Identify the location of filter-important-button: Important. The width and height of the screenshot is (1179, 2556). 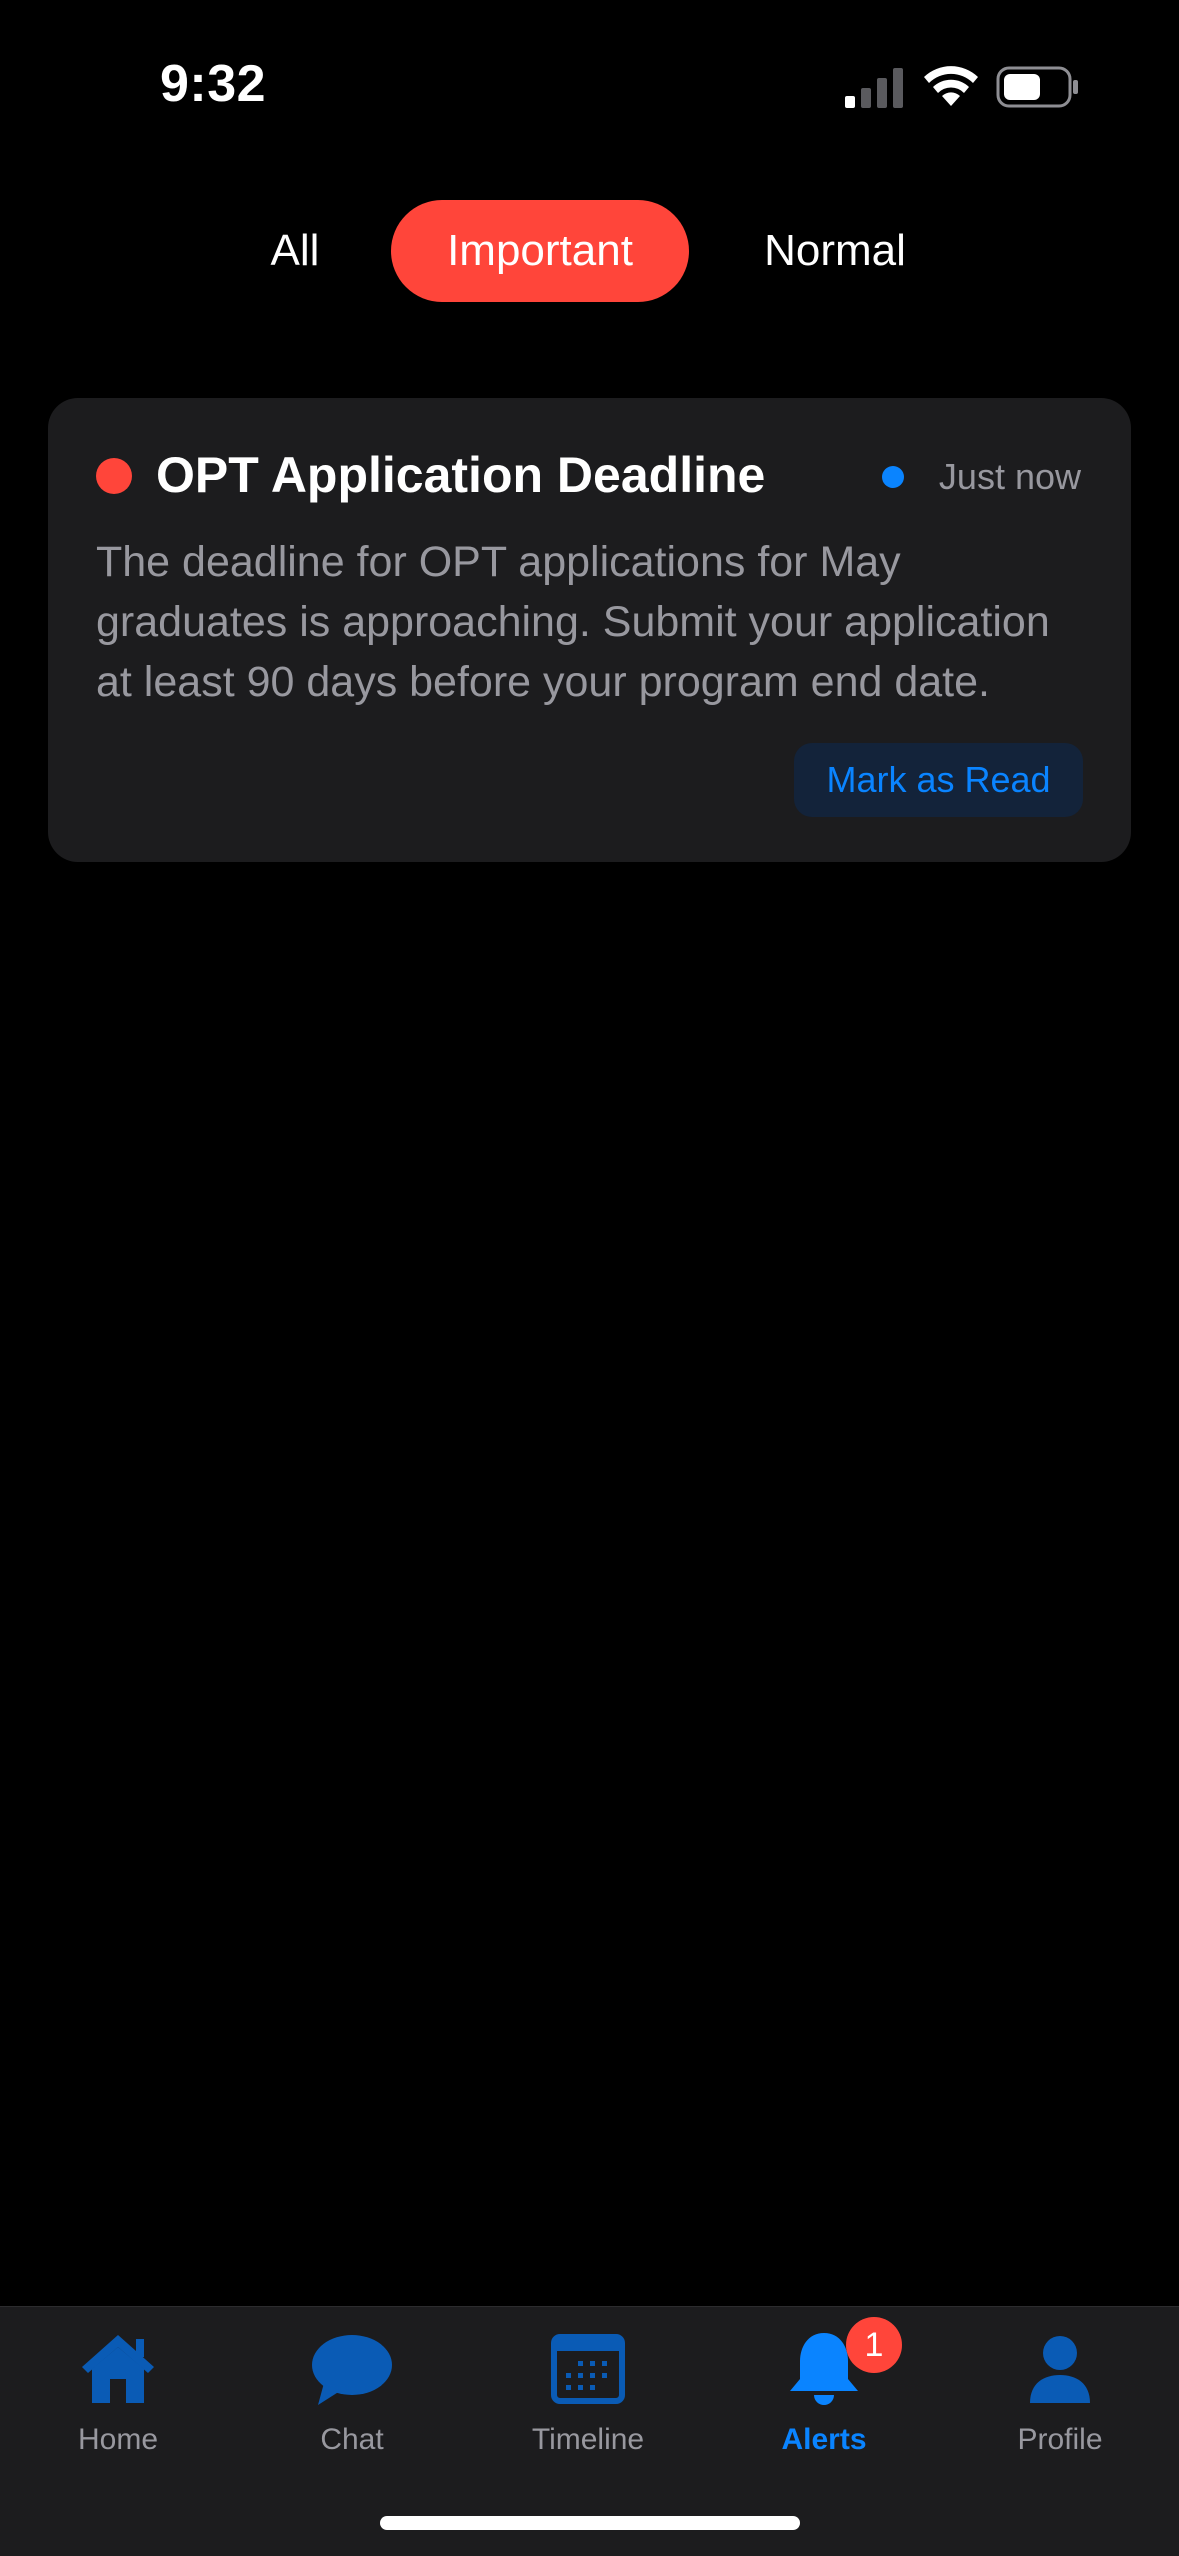
(540, 251).